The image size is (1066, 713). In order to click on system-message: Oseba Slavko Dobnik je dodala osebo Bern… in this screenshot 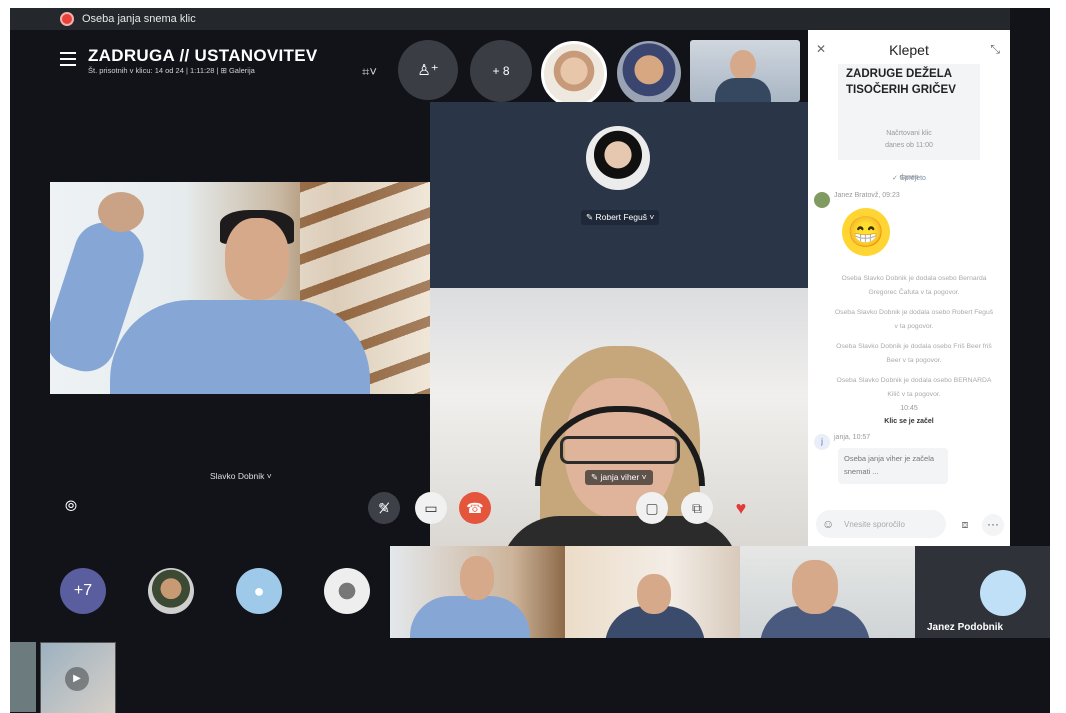, I will do `click(914, 285)`.